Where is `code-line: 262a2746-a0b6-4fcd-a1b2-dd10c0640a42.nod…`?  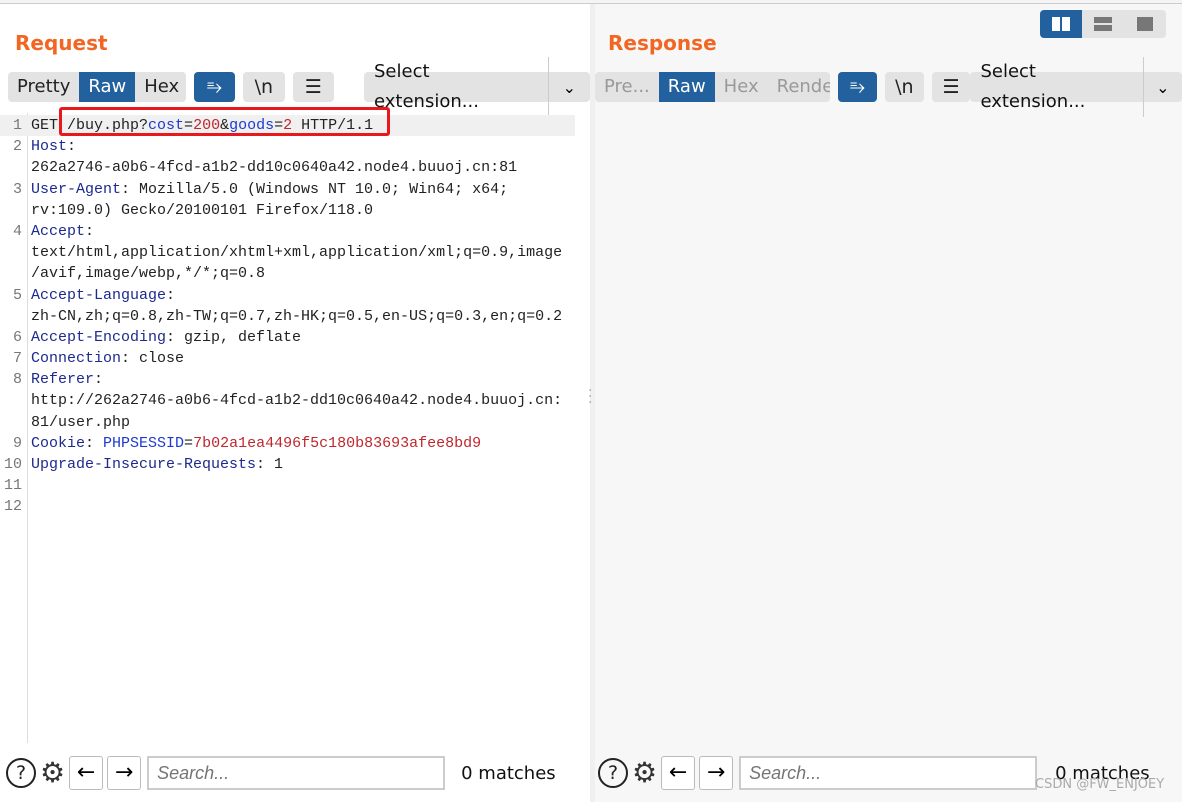 code-line: 262a2746-a0b6-4fcd-a1b2-dd10c0640a42.nod… is located at coordinates (287, 167).